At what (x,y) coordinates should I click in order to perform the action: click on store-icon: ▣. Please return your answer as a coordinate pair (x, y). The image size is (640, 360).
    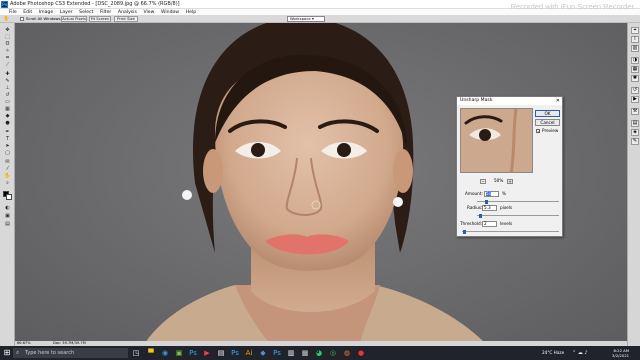
    Looking at the image, I should click on (179, 353).